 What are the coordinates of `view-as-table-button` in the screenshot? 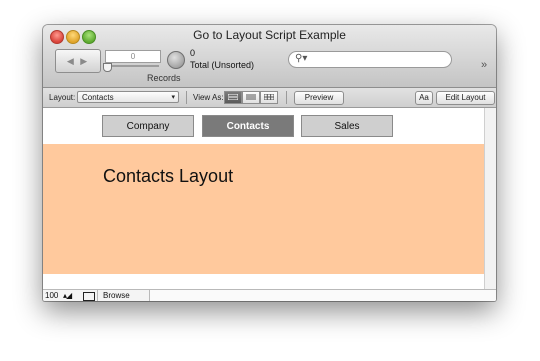 It's located at (269, 97).